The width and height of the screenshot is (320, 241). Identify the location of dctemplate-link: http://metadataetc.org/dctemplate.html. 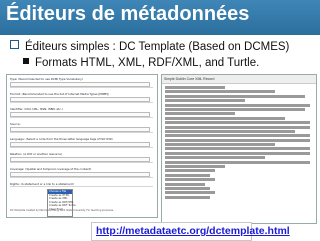
(193, 231).